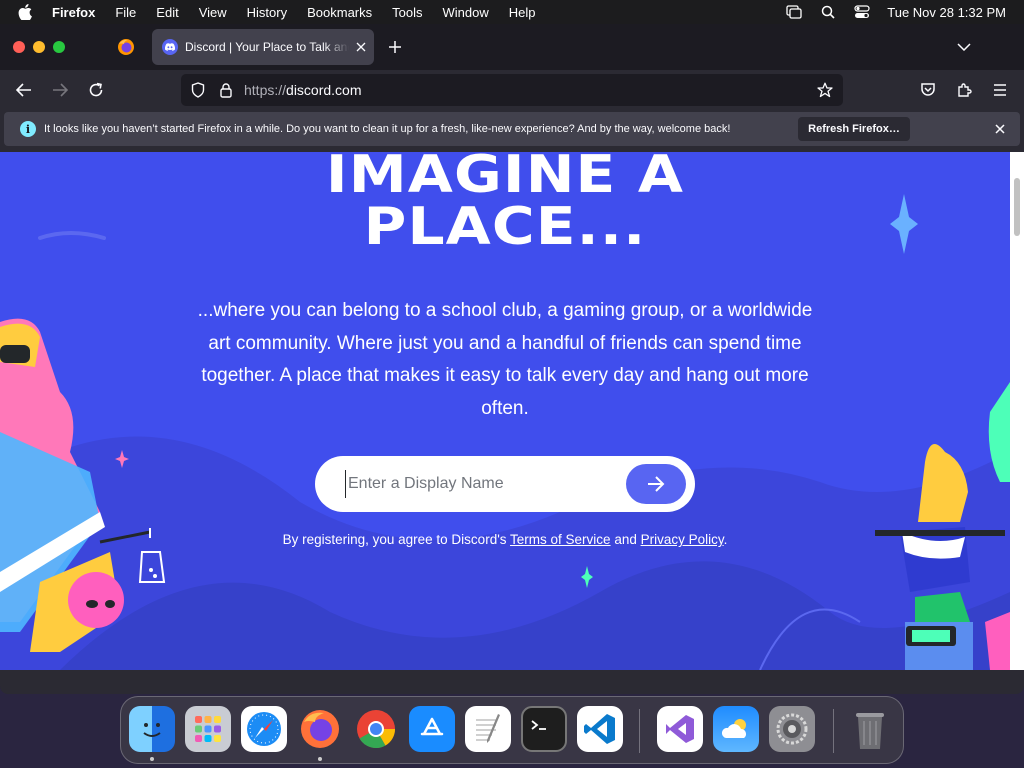 The height and width of the screenshot is (768, 1024). I want to click on safari-icon, so click(264, 729).